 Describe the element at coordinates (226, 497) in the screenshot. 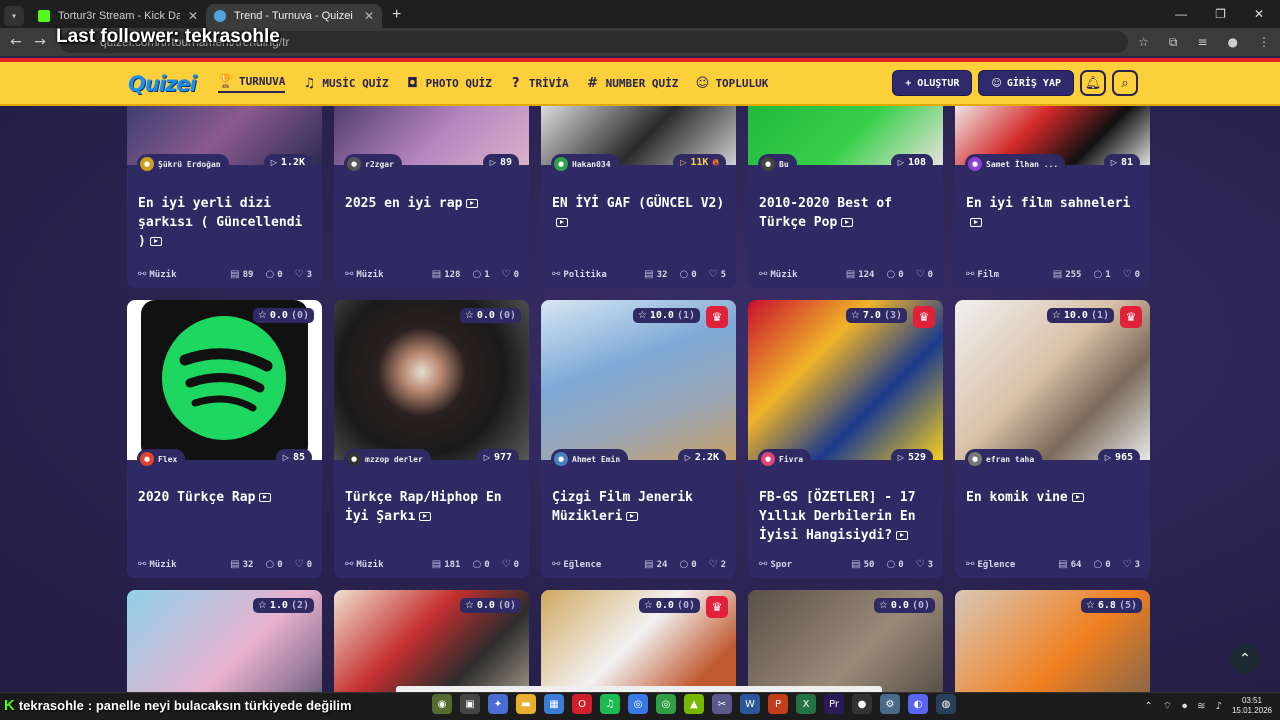

I see `quiz-title: 2020 Türkçe Rap` at that location.